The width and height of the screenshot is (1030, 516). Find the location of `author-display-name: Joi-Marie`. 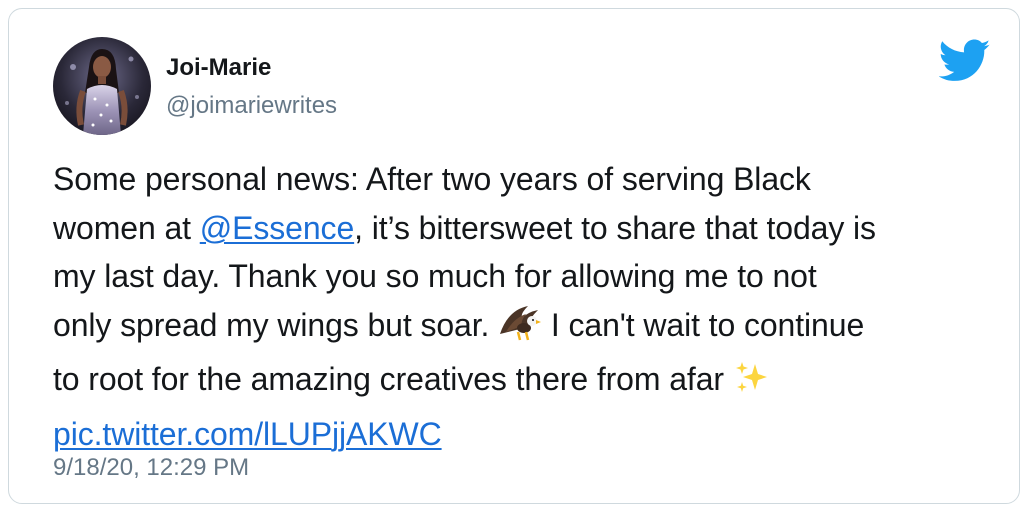

author-display-name: Joi-Marie is located at coordinates (218, 68).